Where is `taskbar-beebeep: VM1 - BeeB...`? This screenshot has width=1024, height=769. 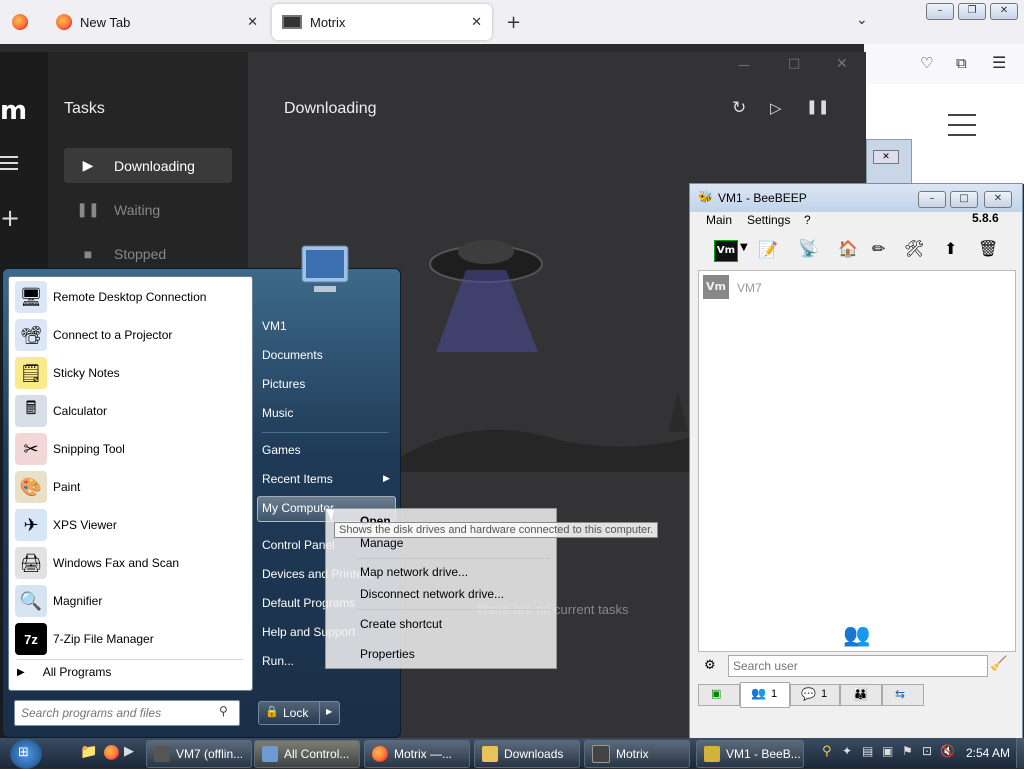
taskbar-beebeep: VM1 - BeeB... is located at coordinates (750, 754).